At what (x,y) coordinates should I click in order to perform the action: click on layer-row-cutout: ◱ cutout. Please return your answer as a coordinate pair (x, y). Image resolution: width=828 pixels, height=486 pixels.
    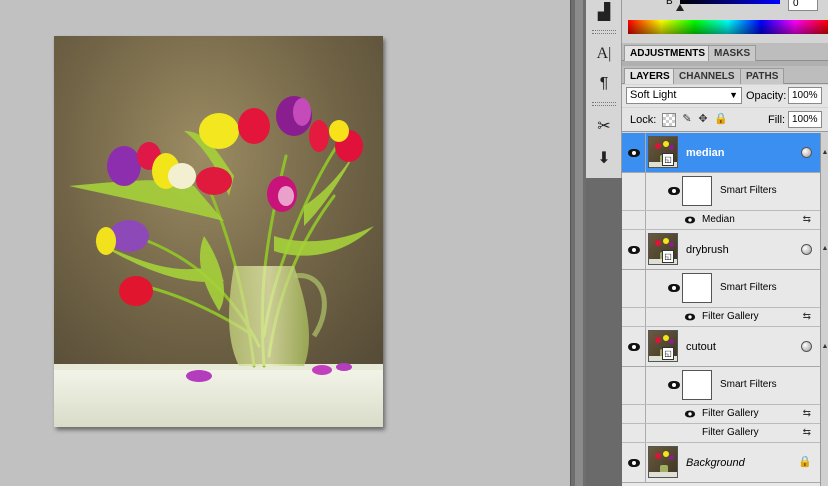
    Looking at the image, I should click on (721, 347).